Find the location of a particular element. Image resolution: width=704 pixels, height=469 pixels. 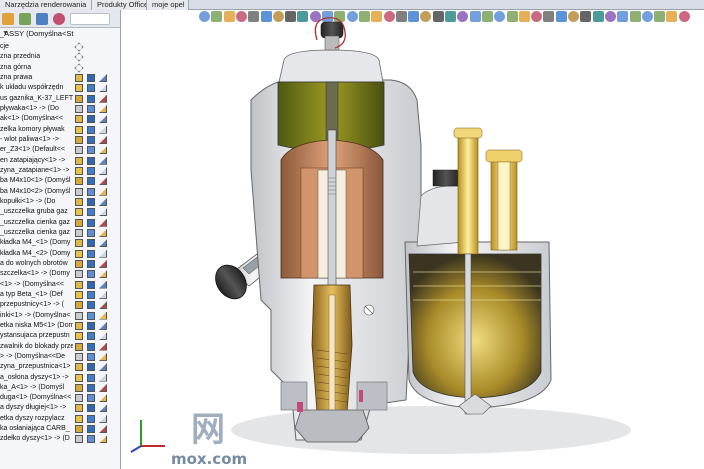

tree-item: etka niska M5<1> (Dom is located at coordinates (60, 326).